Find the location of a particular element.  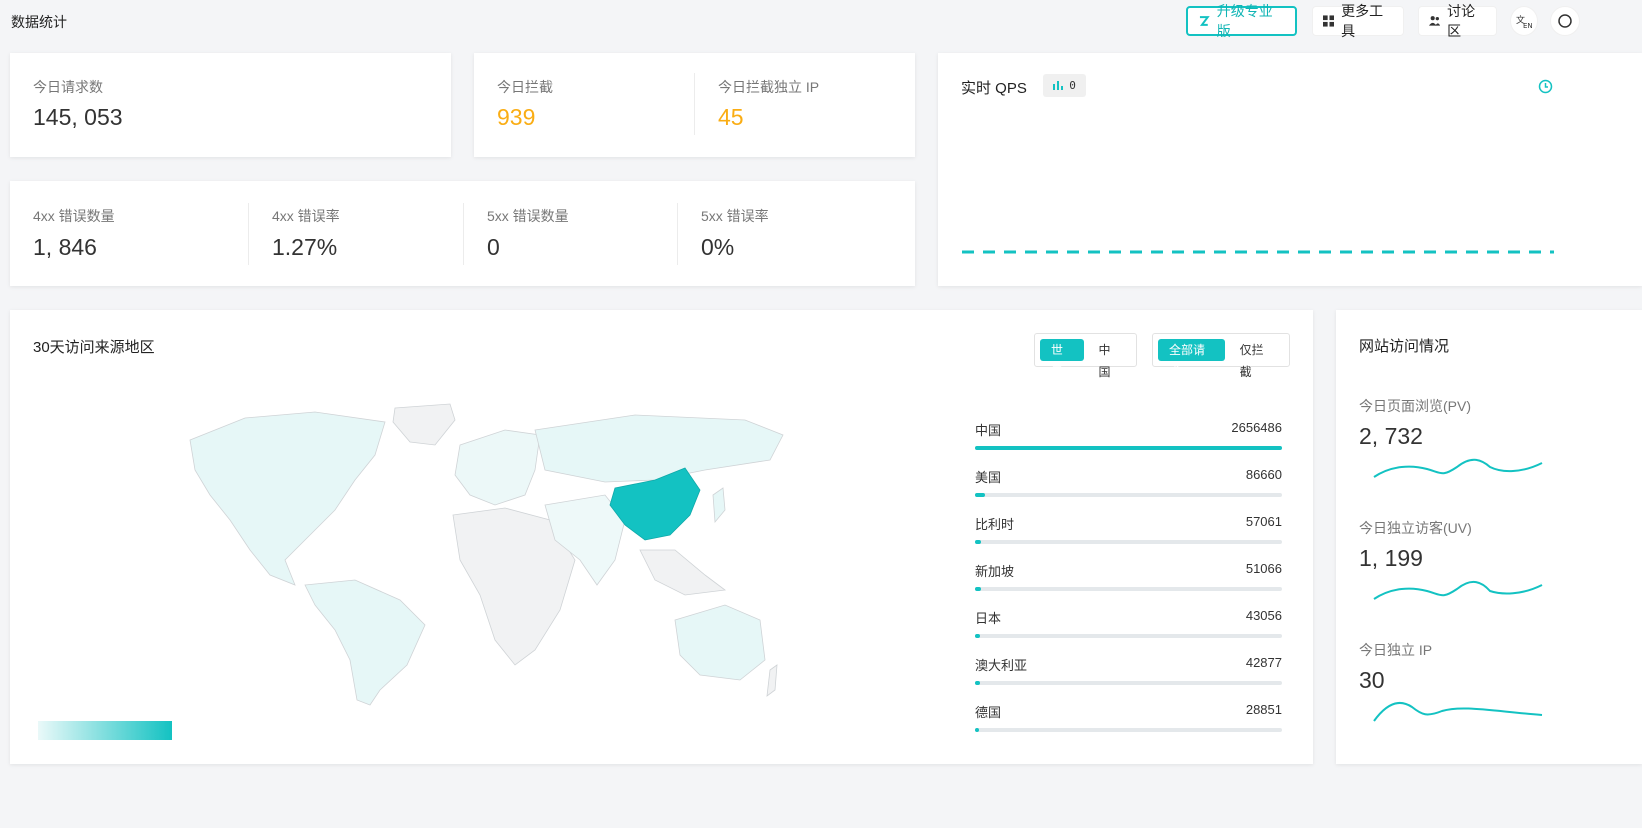

ip-sparkline is located at coordinates (1458, 712).